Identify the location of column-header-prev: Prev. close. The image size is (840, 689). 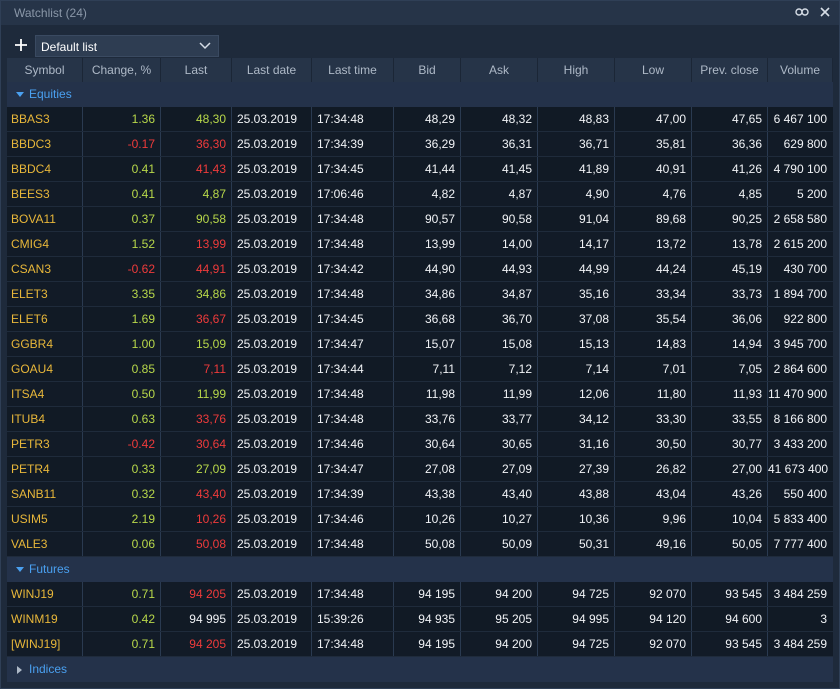
(730, 70).